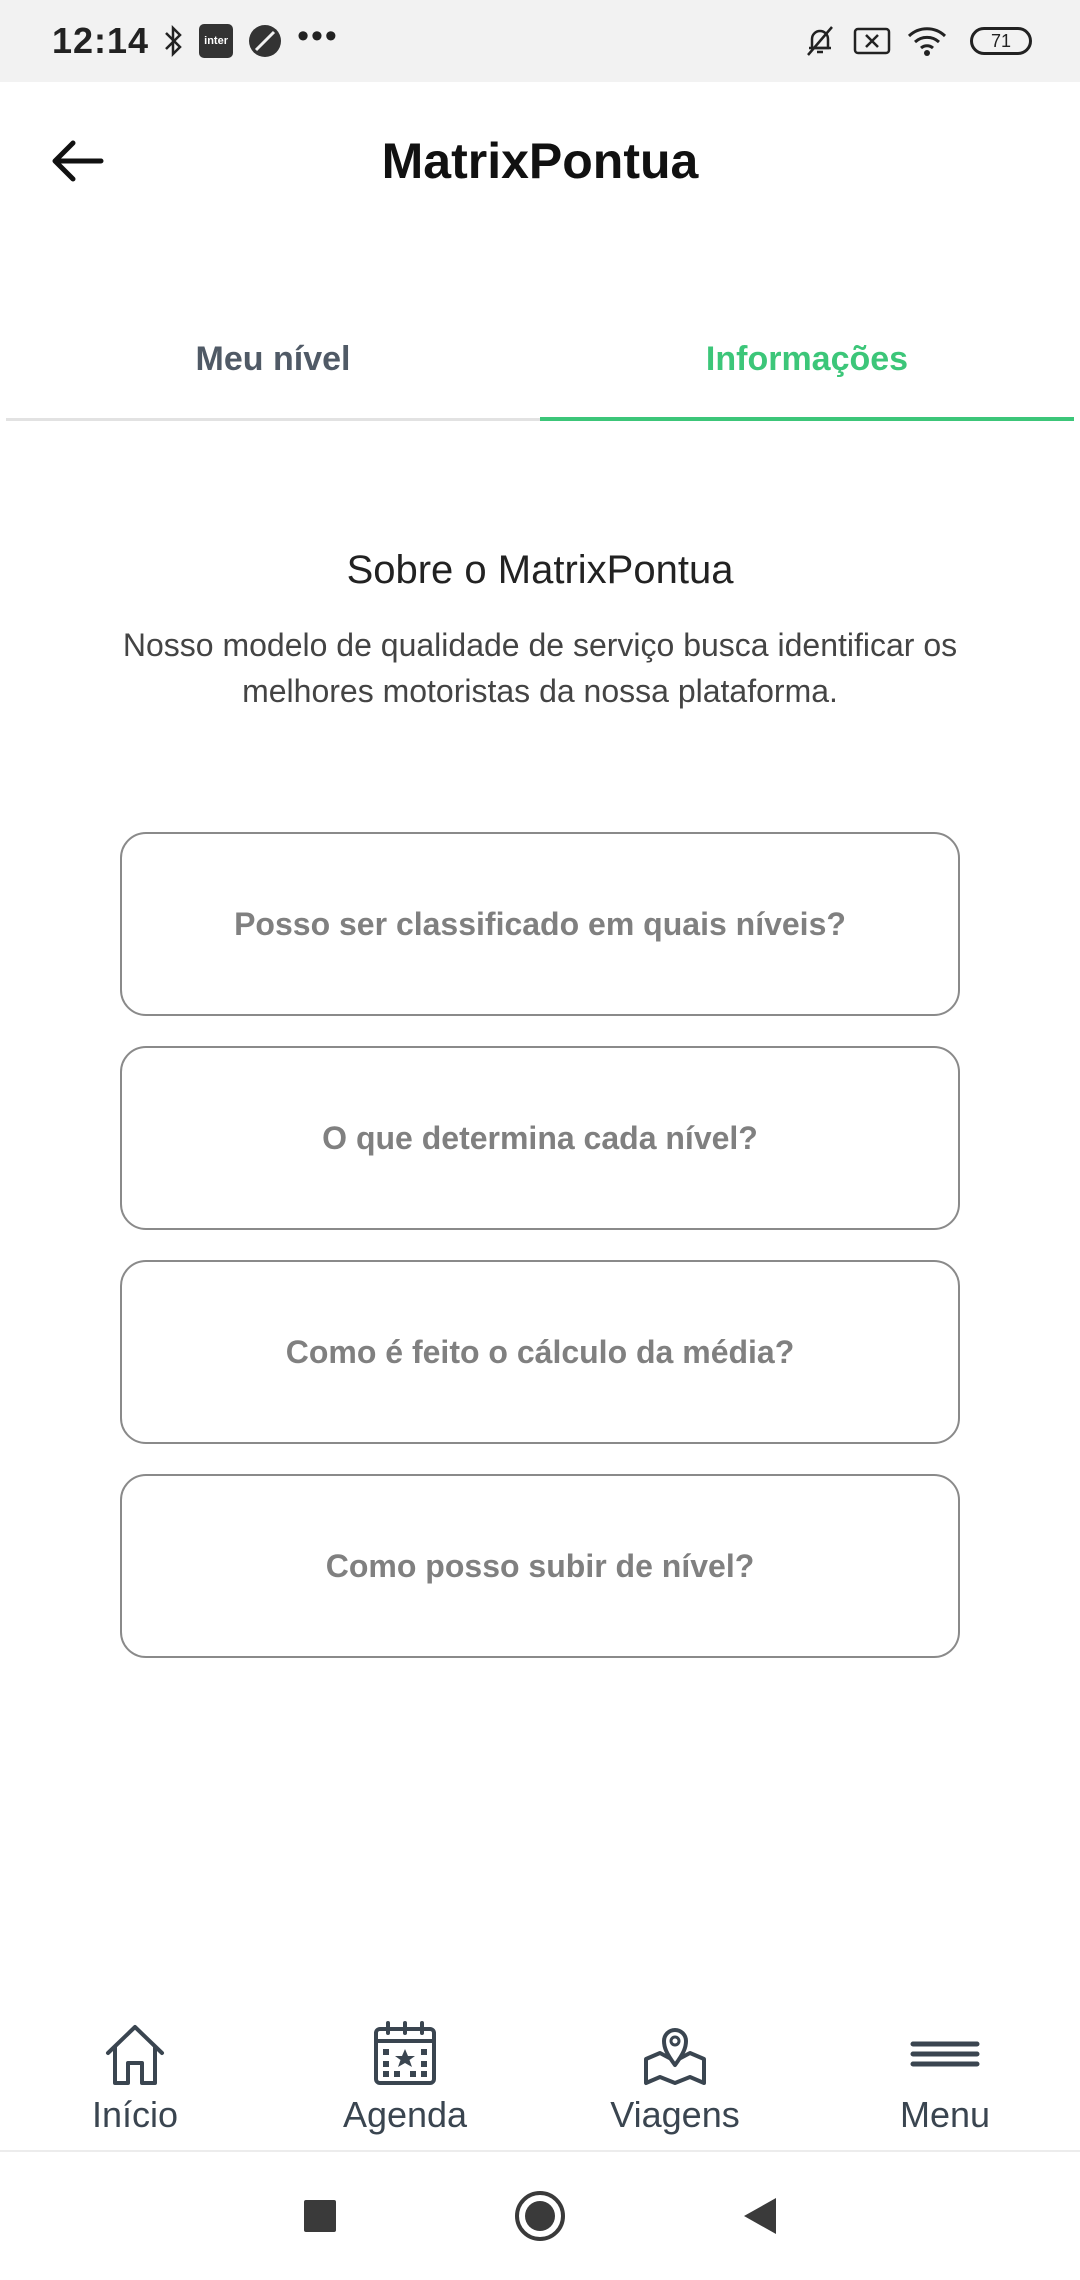  Describe the element at coordinates (540, 570) in the screenshot. I see `about-title: Sobre o MatrixPontua` at that location.